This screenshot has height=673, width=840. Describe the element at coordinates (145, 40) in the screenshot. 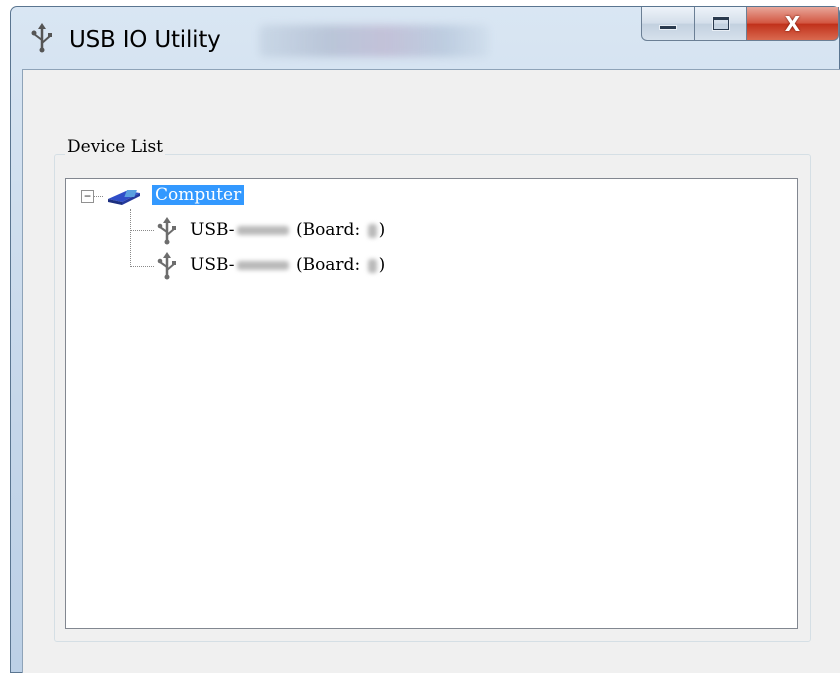

I see `window-title: USB IO Utility` at that location.